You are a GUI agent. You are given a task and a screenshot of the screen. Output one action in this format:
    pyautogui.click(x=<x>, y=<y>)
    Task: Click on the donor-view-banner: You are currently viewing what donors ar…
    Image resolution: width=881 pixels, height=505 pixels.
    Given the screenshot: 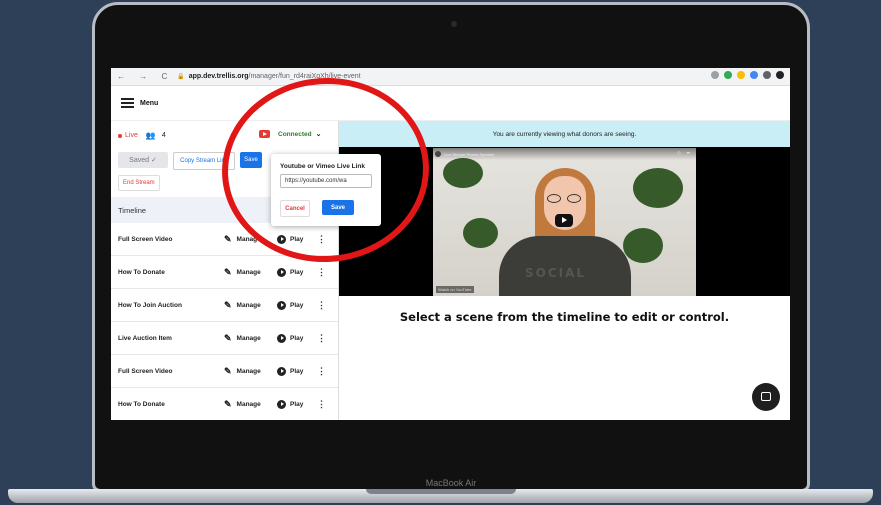 What is the action you would take?
    pyautogui.click(x=564, y=134)
    